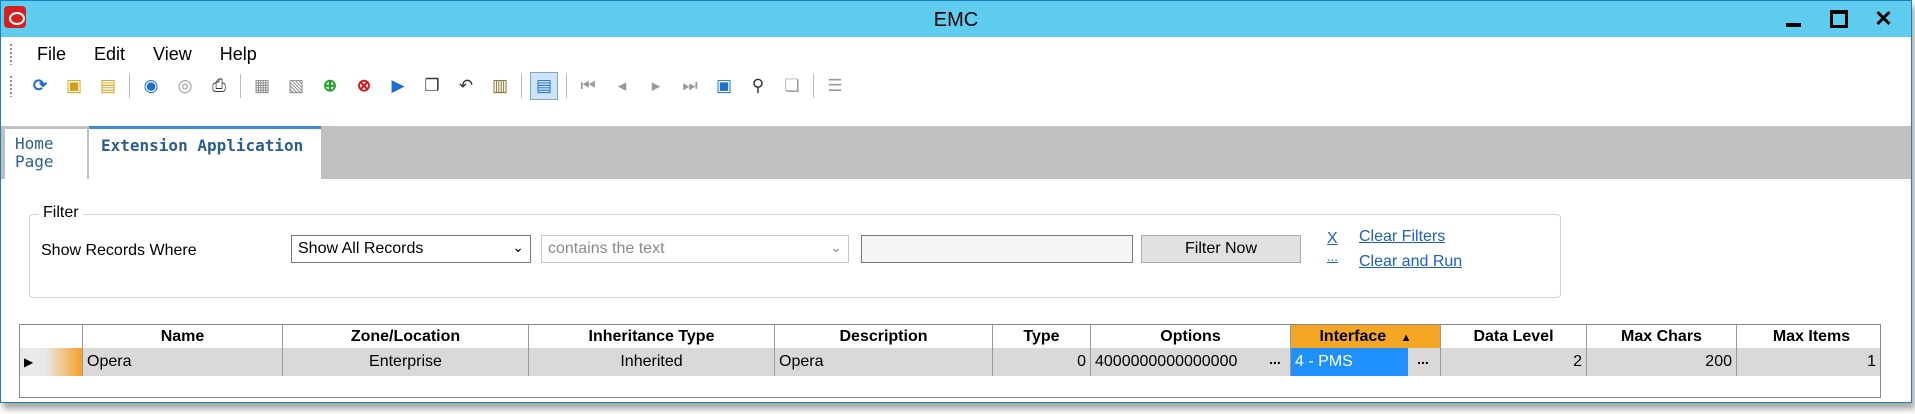 The height and width of the screenshot is (414, 1915). I want to click on menu-file: File, so click(51, 54).